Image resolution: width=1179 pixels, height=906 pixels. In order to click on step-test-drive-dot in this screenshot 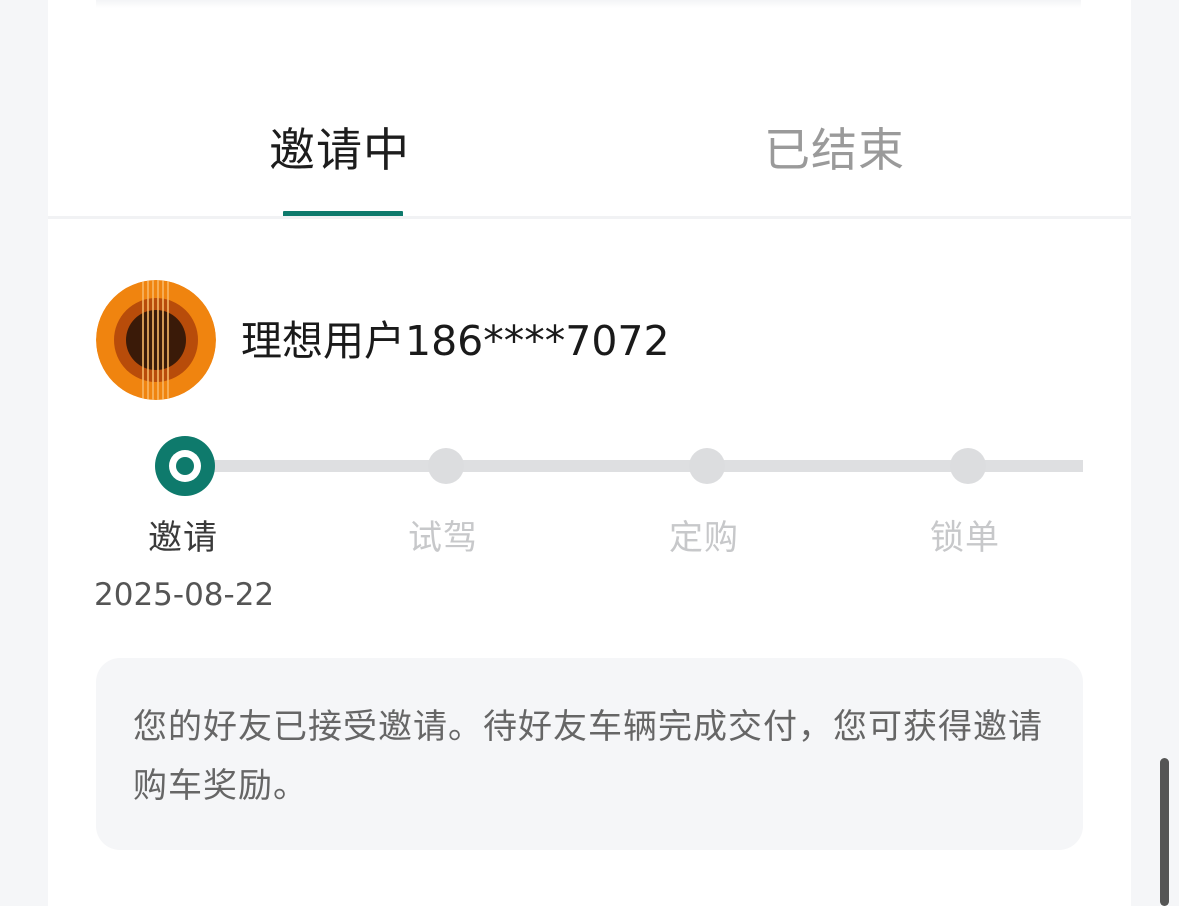, I will do `click(446, 466)`.